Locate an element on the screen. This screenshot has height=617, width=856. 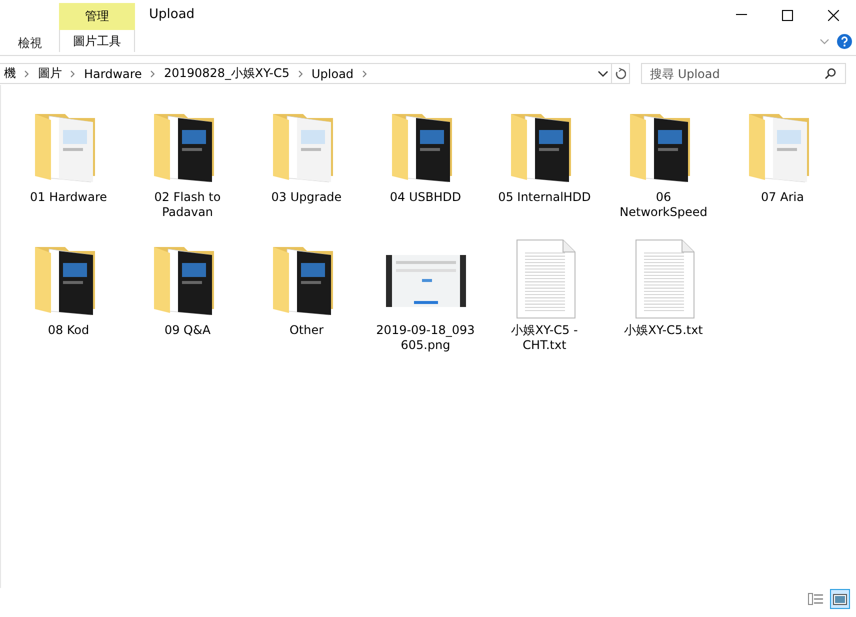
close-icon is located at coordinates (833, 15).